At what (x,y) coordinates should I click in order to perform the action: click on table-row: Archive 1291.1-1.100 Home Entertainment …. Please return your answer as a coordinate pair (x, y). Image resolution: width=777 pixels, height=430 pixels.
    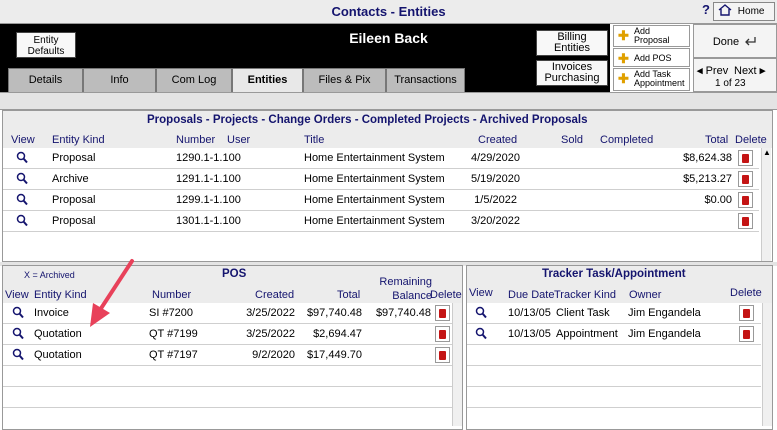
    Looking at the image, I should click on (381, 179).